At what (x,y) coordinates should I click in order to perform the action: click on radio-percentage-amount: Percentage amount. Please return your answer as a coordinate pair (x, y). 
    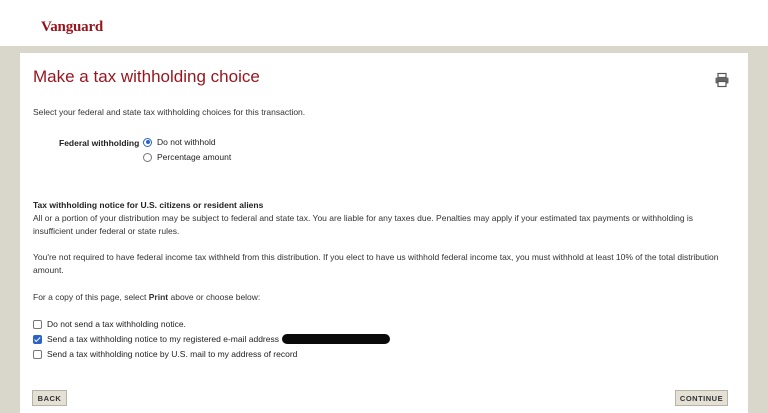
    Looking at the image, I should click on (187, 157).